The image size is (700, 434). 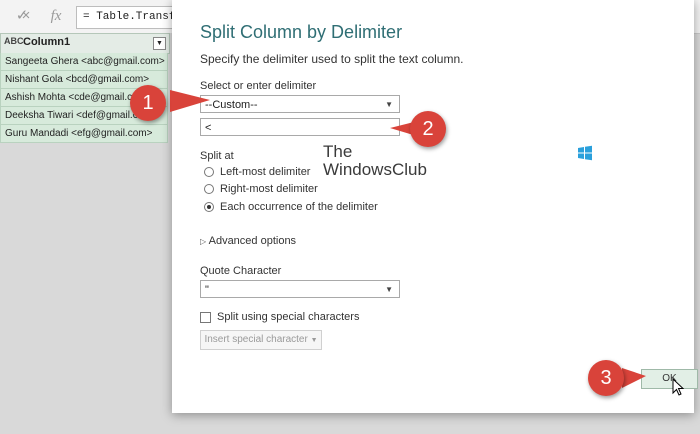 What do you see at coordinates (22, 16) in the screenshot?
I see `confirm-icon: ✓` at bounding box center [22, 16].